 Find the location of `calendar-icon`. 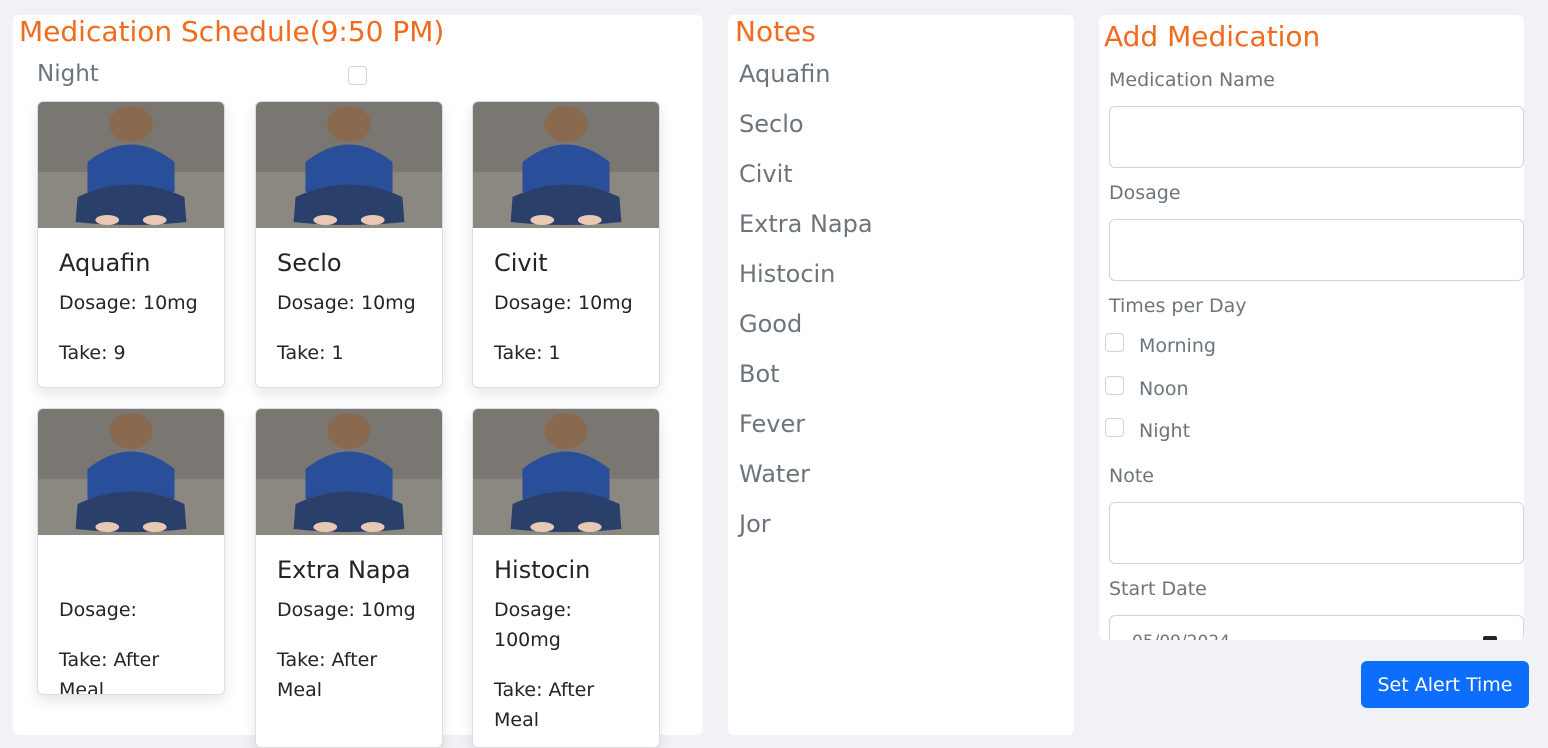

calendar-icon is located at coordinates (1490, 638).